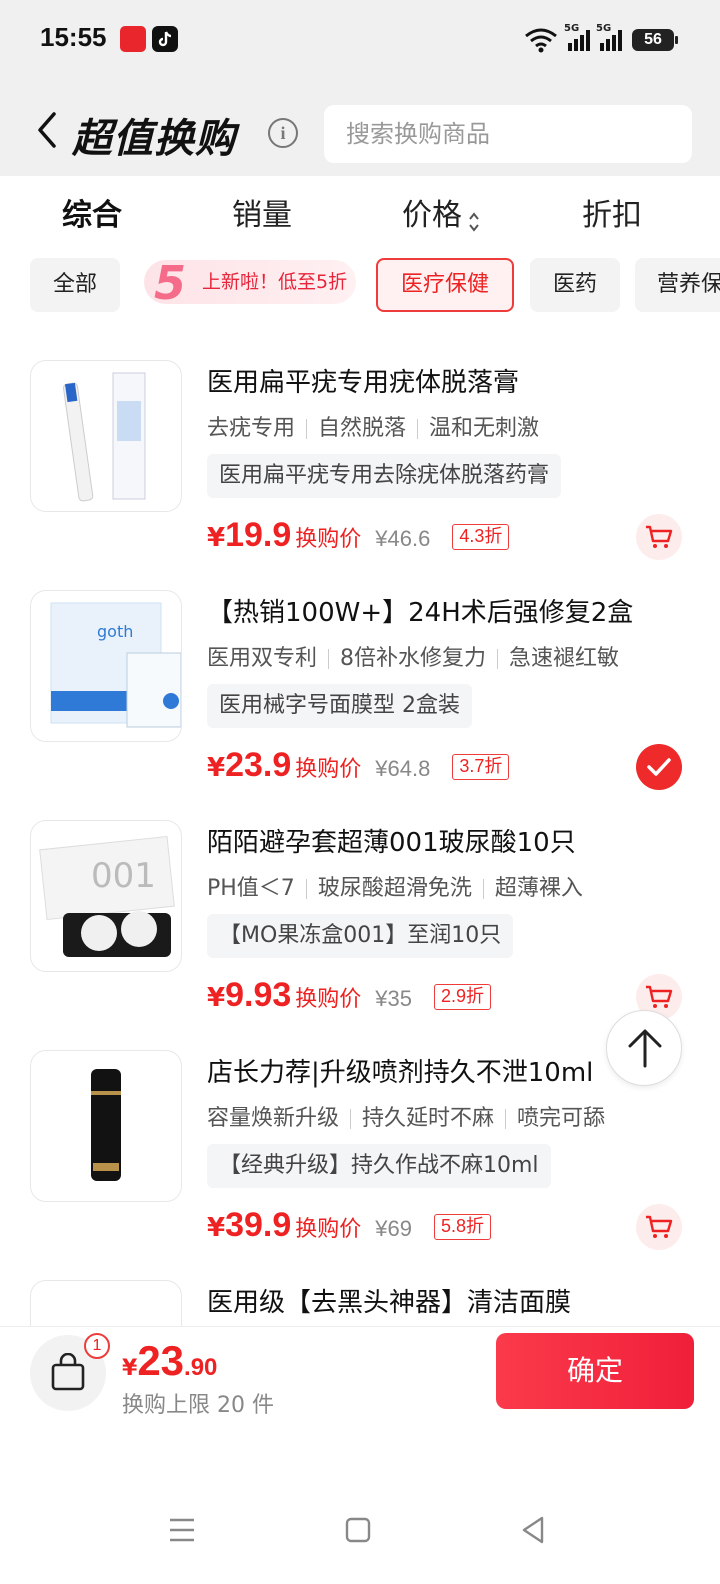 Image resolution: width=720 pixels, height=1584 pixels. What do you see at coordinates (75, 285) in the screenshot?
I see `chip-all: 全部` at bounding box center [75, 285].